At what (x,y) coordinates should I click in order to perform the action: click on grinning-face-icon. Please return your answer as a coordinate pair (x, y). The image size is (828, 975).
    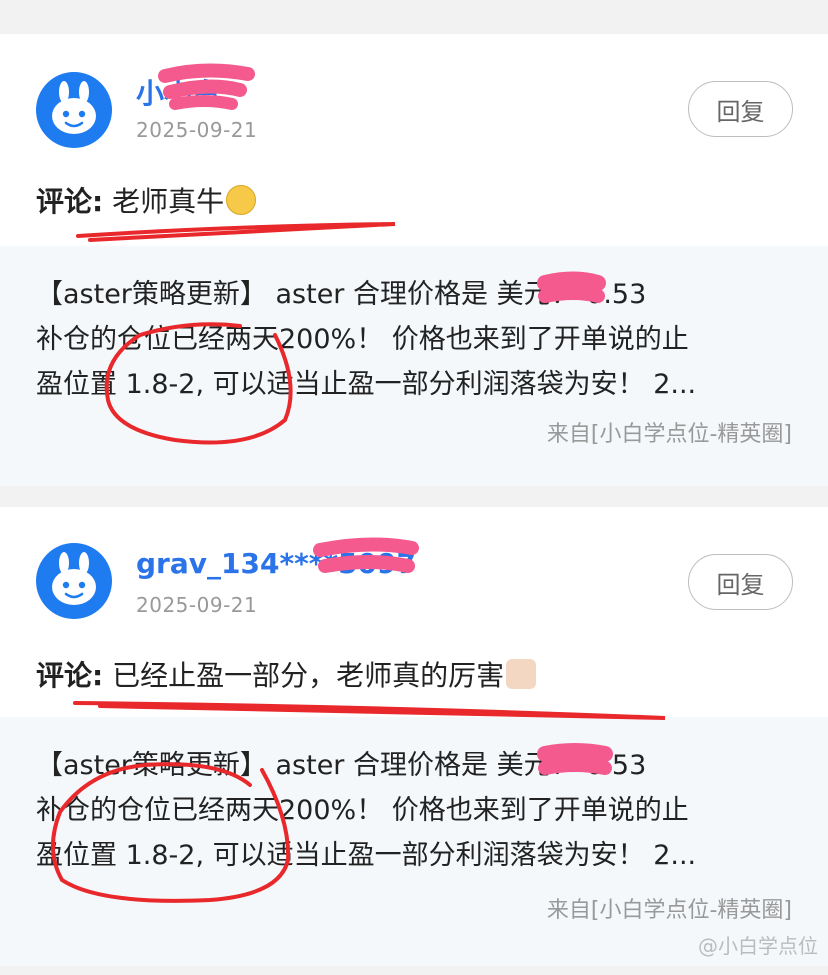
    Looking at the image, I should click on (241, 200).